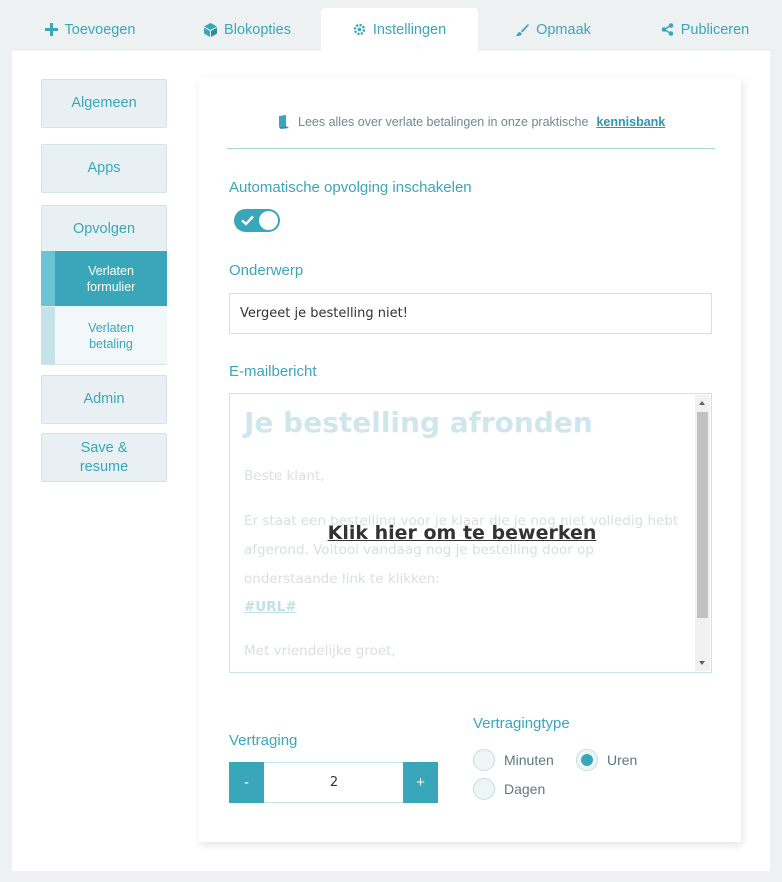  Describe the element at coordinates (268, 220) in the screenshot. I see `toggle-knob` at that location.